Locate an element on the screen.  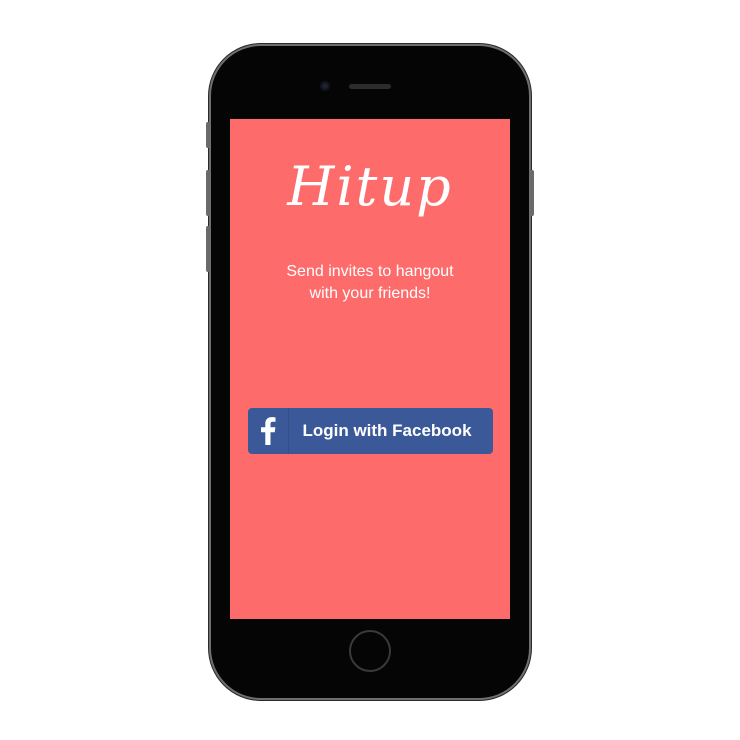
login-with-facebook-button: Login with Facebook is located at coordinates (370, 431).